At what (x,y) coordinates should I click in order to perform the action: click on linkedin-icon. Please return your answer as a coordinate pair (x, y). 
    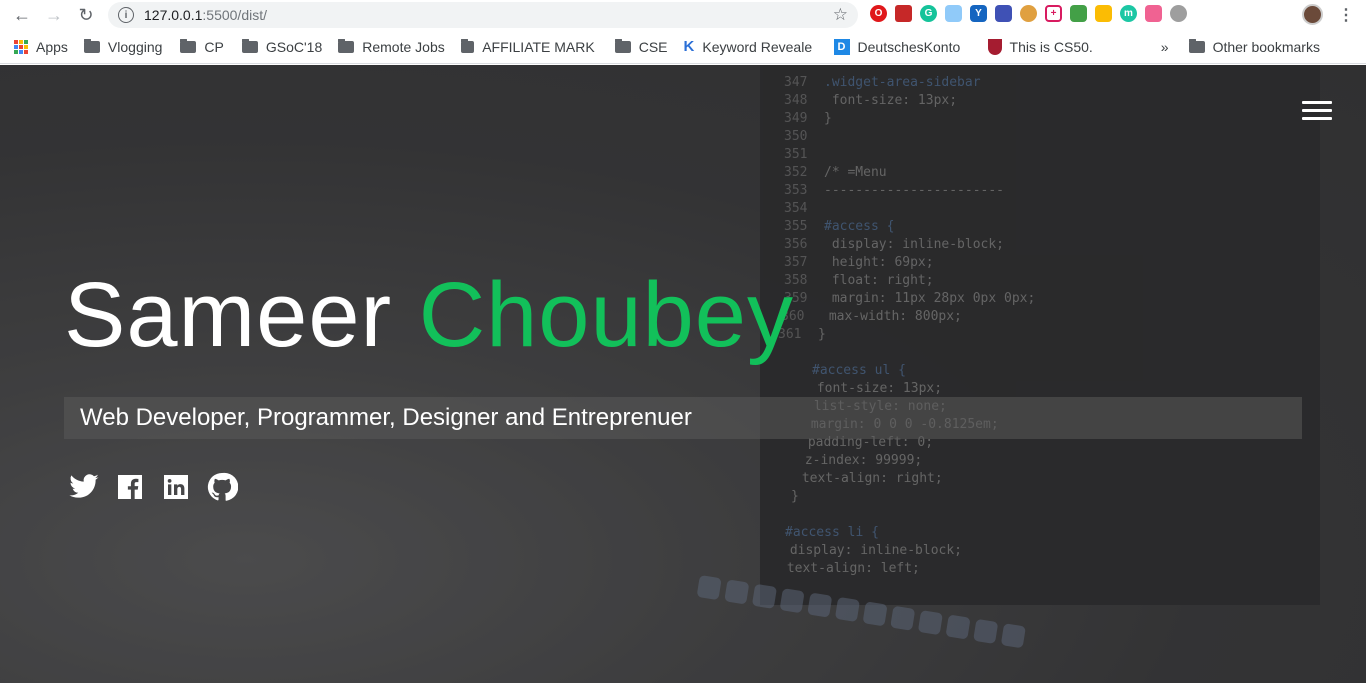
    Looking at the image, I should click on (176, 487).